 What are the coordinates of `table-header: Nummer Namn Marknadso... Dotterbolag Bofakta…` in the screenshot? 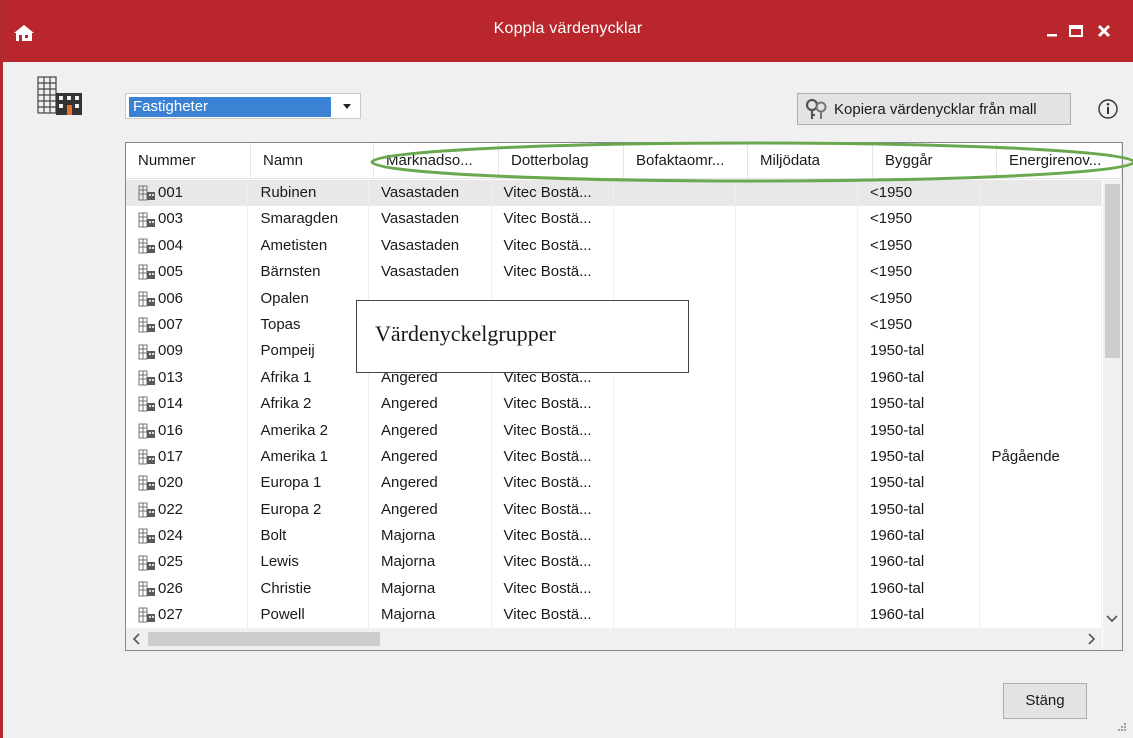 It's located at (624, 161).